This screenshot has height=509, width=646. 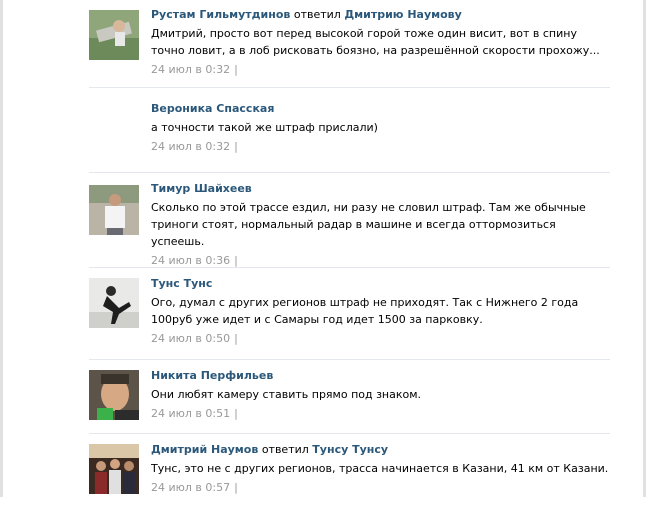 What do you see at coordinates (212, 108) in the screenshot?
I see `comment-author-link: Вероника Спасская` at bounding box center [212, 108].